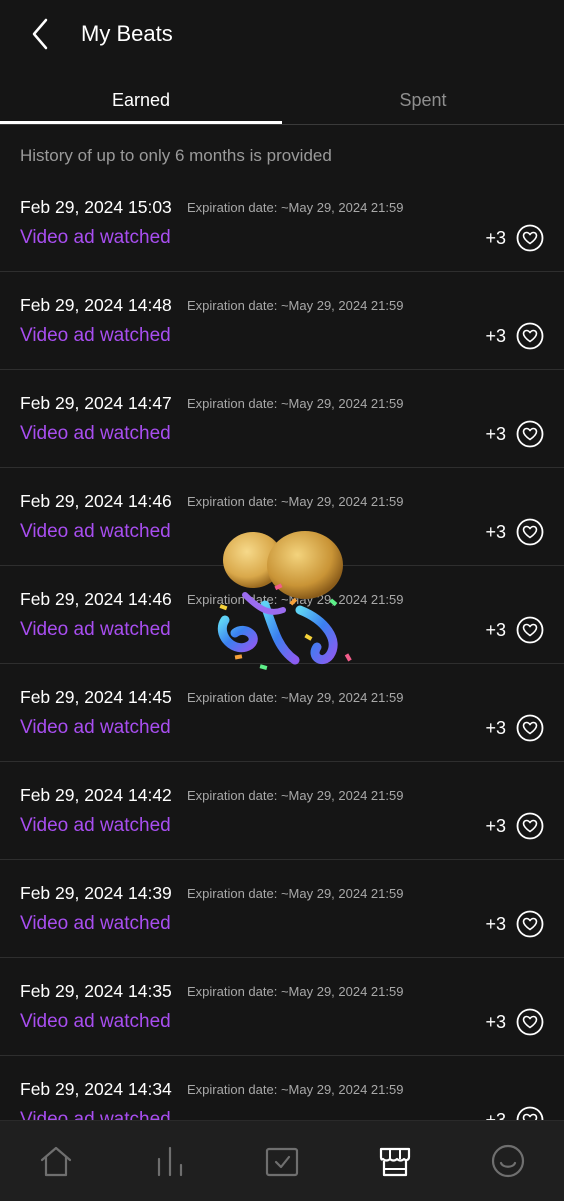 Image resolution: width=564 pixels, height=1201 pixels. I want to click on tab-spent: Spent, so click(423, 100).